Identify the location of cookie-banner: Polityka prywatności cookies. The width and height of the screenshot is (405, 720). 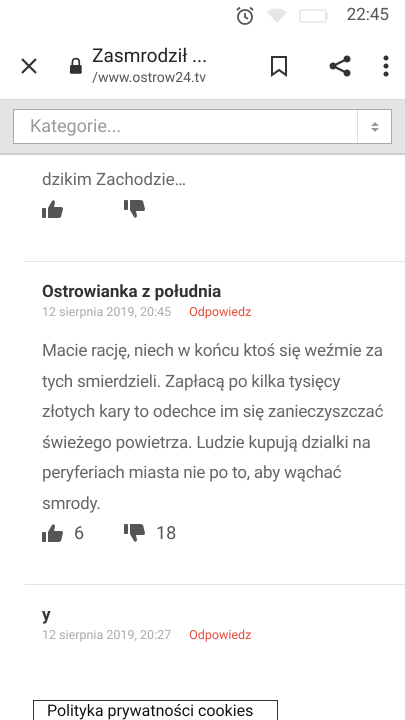
(155, 710).